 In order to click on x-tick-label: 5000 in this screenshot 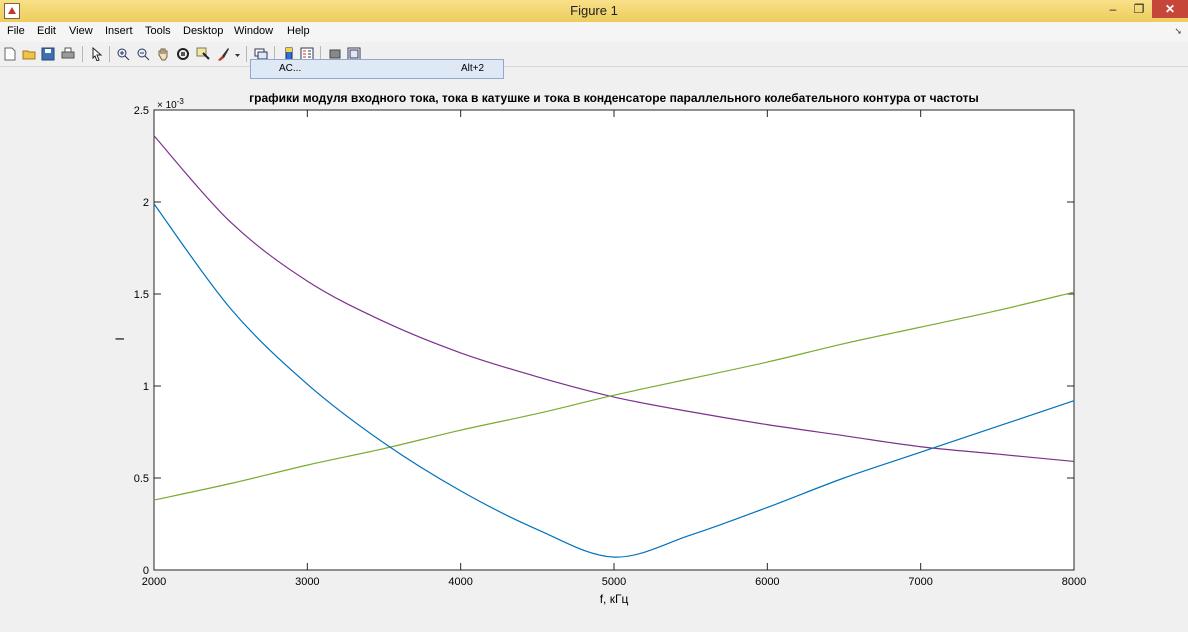, I will do `click(614, 582)`.